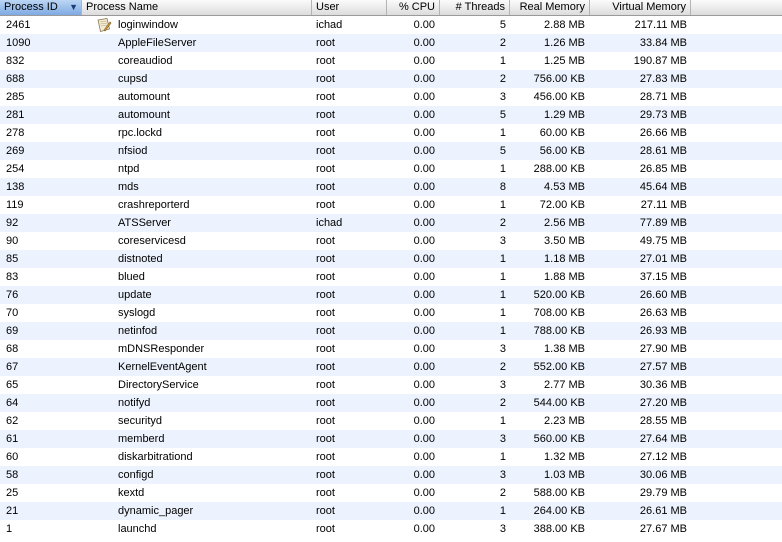  I want to click on cell-virtual-memory: 28.71 MB, so click(663, 97).